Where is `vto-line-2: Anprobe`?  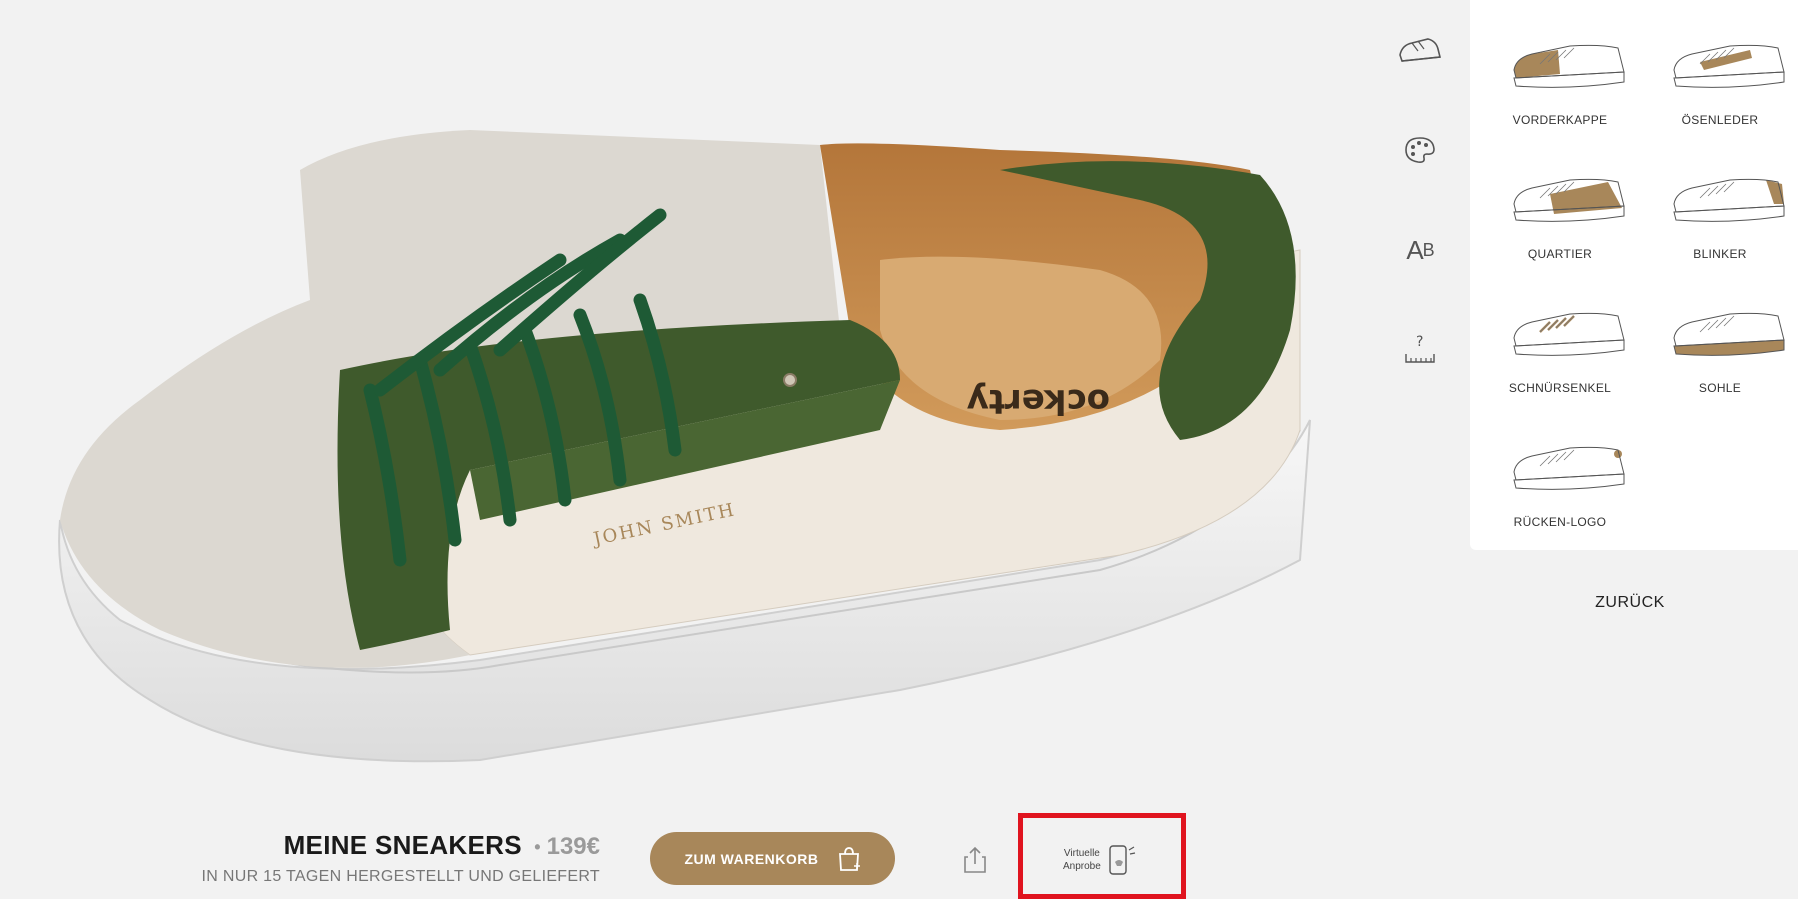
vto-line-2: Anprobe is located at coordinates (1082, 866).